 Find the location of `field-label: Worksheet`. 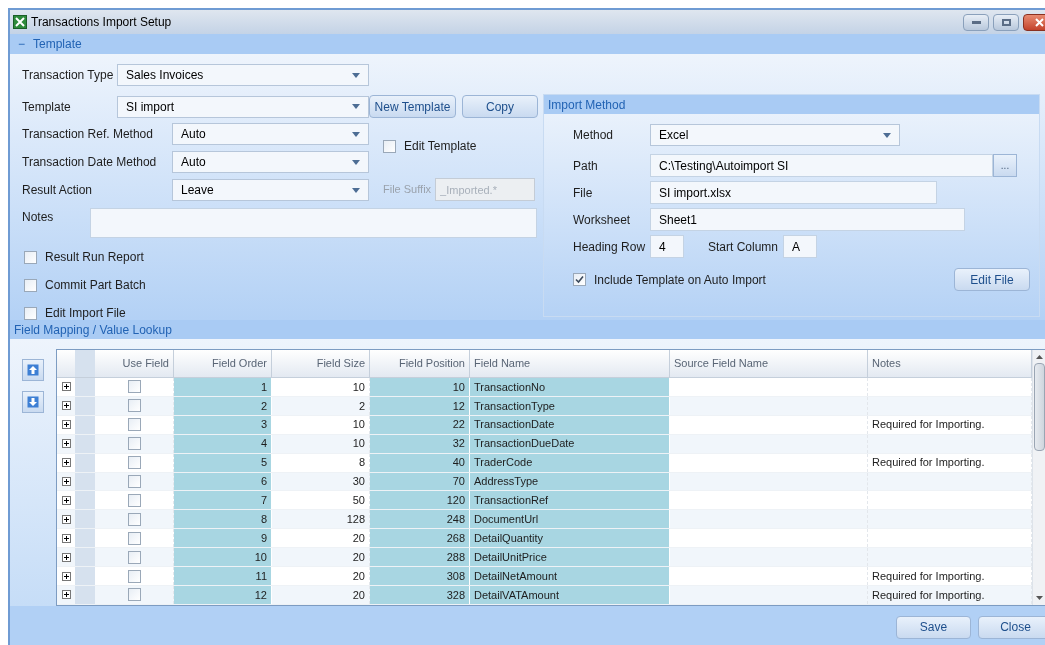

field-label: Worksheet is located at coordinates (602, 220).